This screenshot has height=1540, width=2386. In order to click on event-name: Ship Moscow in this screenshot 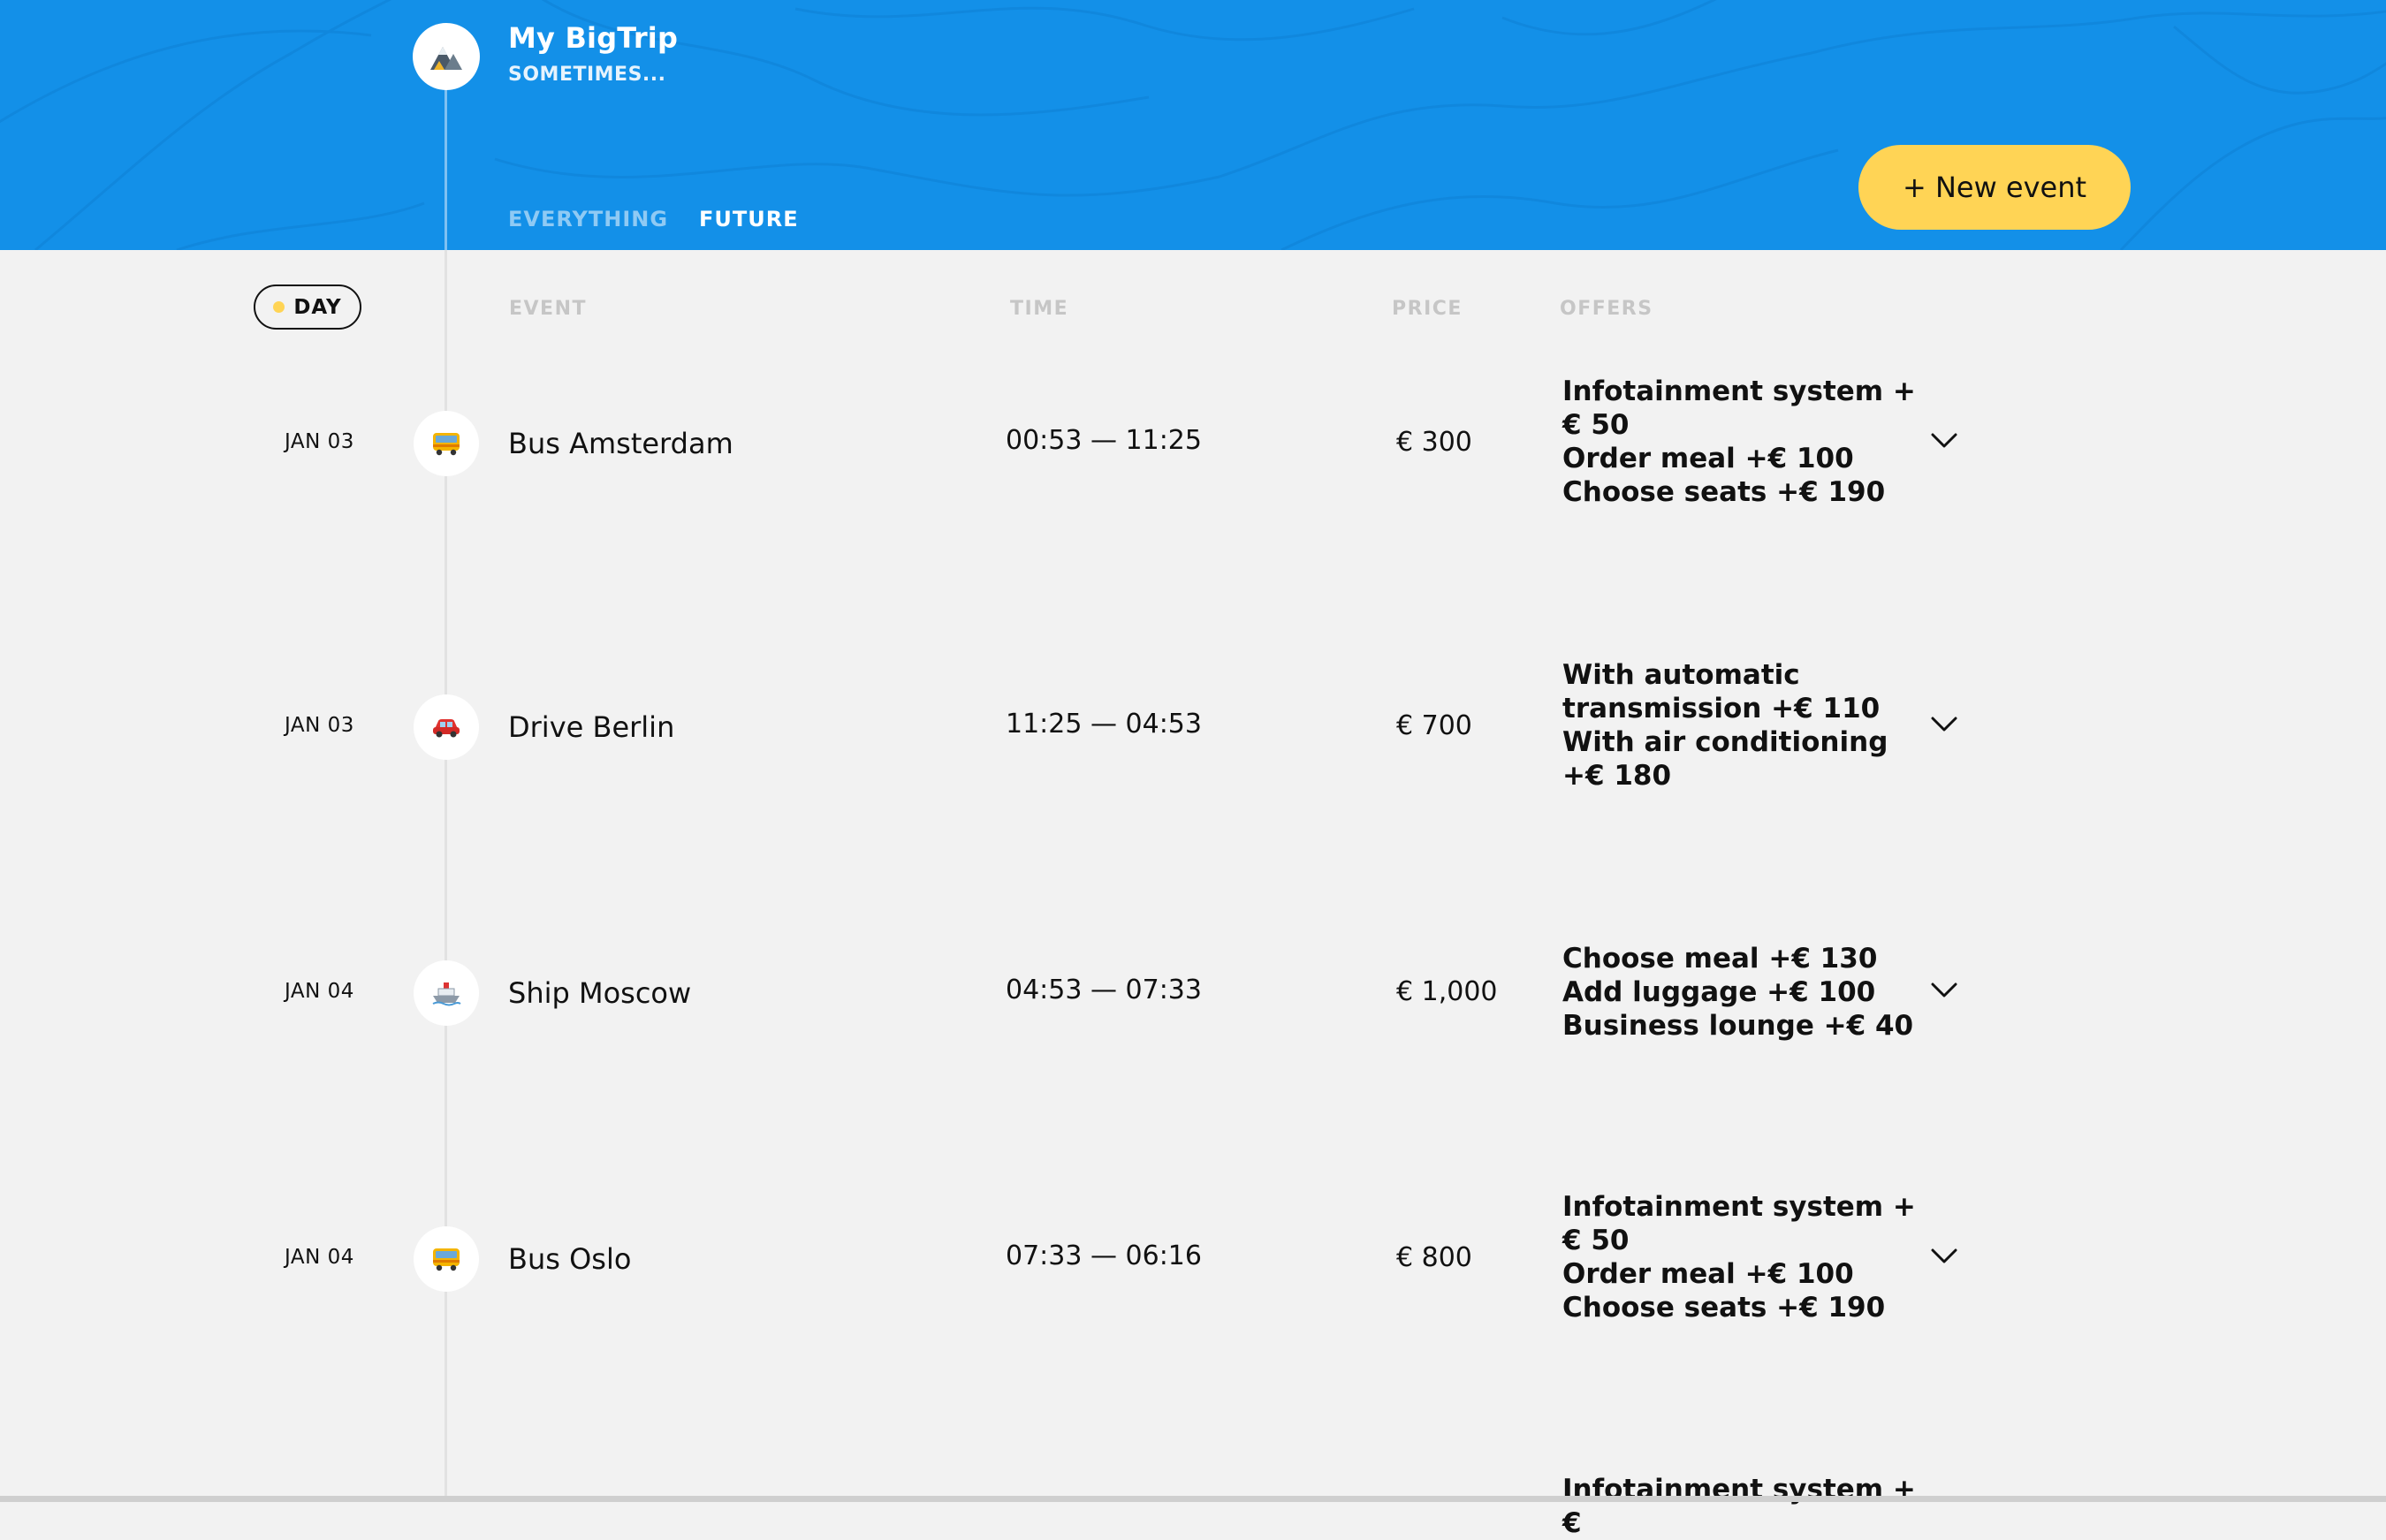, I will do `click(600, 993)`.